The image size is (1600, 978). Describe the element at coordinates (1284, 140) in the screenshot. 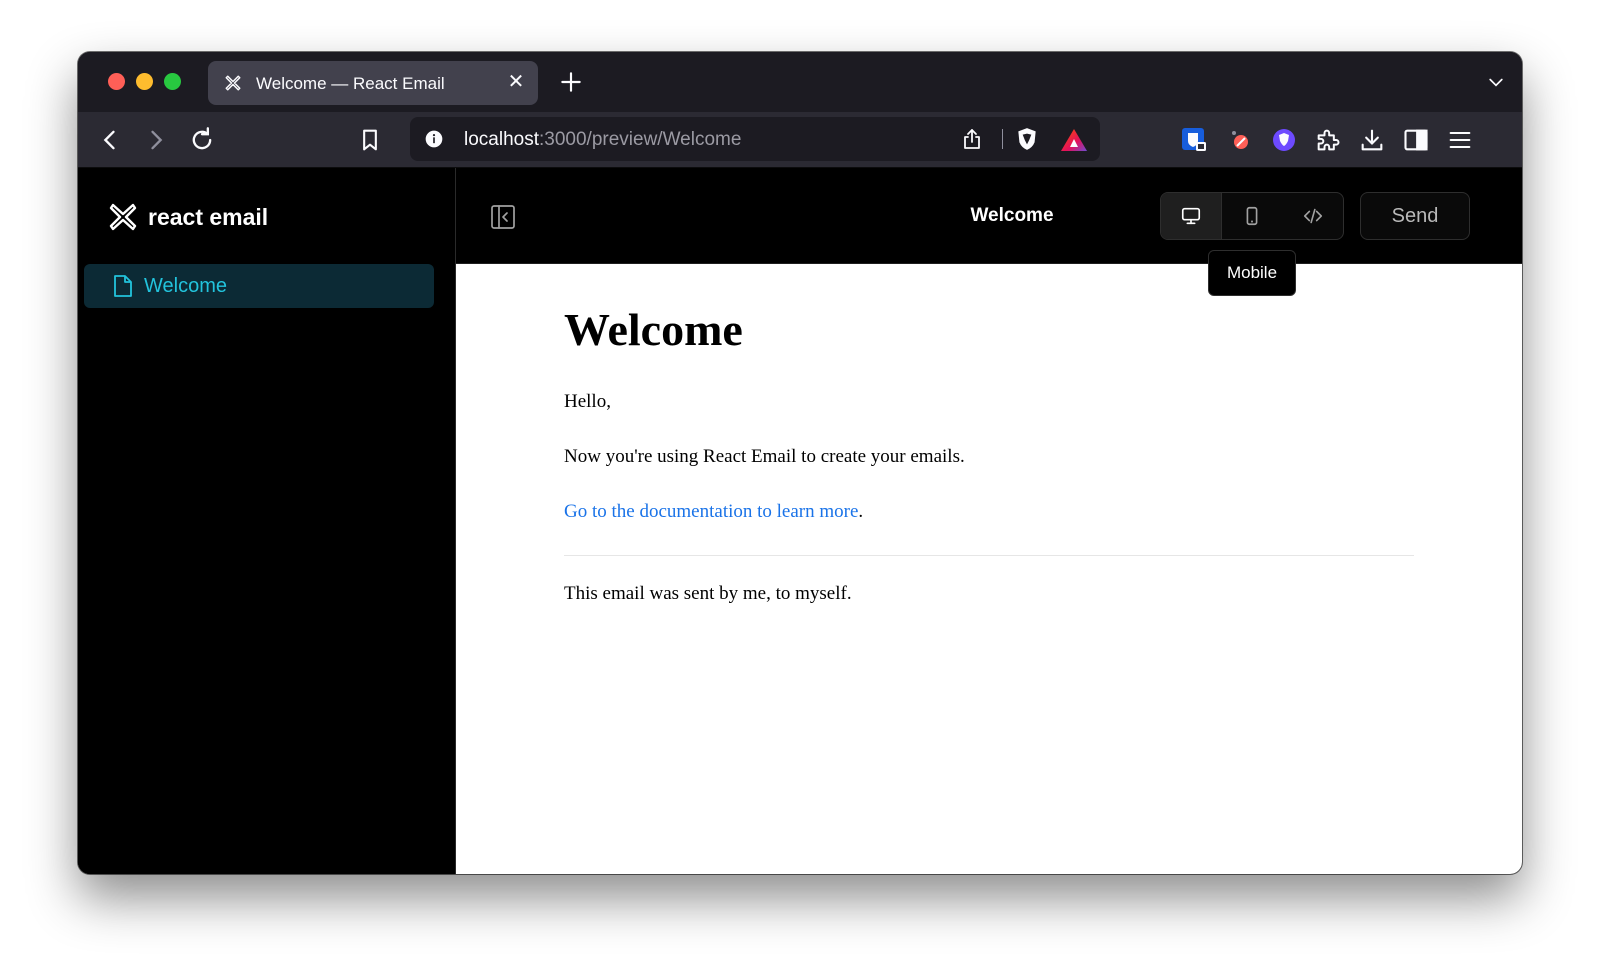

I see `proton-extension-icon` at that location.